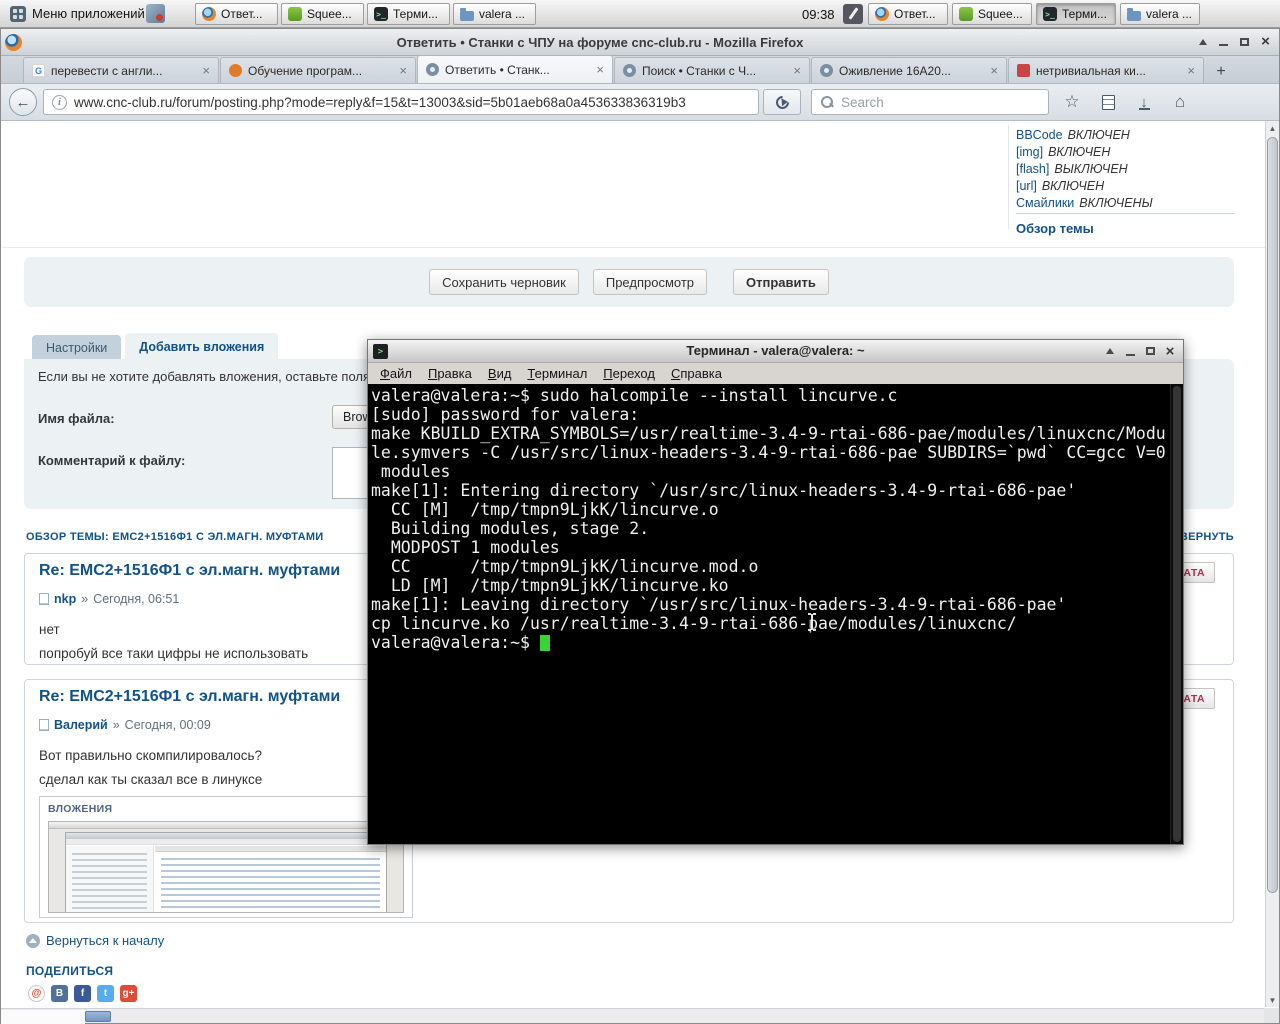 The width and height of the screenshot is (1280, 1024). I want to click on post-body-line: Вот правильно скомпилировалось?, so click(151, 755).